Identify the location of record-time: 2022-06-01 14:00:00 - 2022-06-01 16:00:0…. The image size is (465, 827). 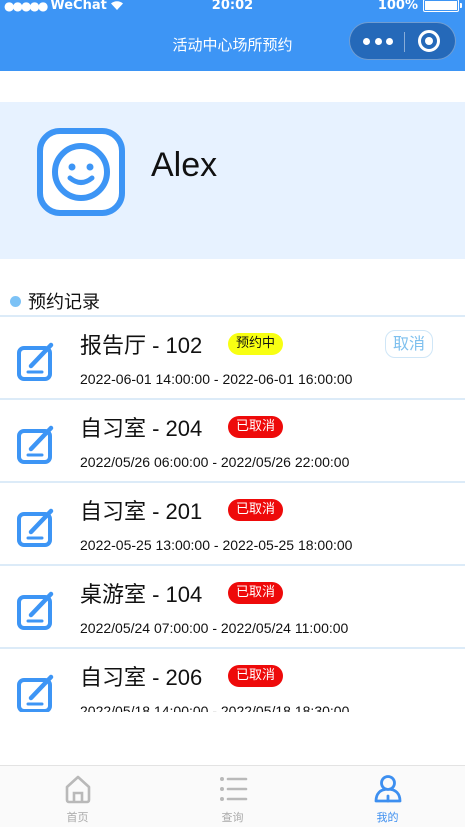
(216, 379).